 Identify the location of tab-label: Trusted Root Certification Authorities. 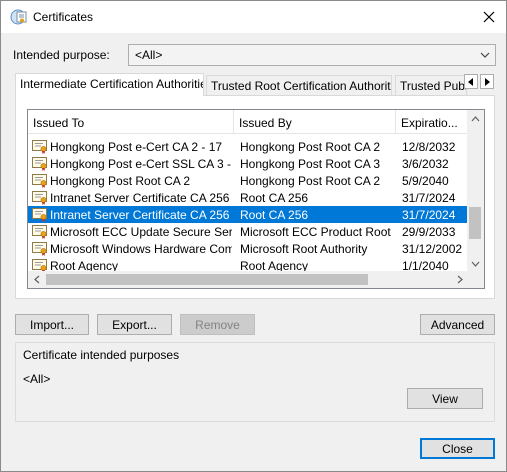
(301, 86).